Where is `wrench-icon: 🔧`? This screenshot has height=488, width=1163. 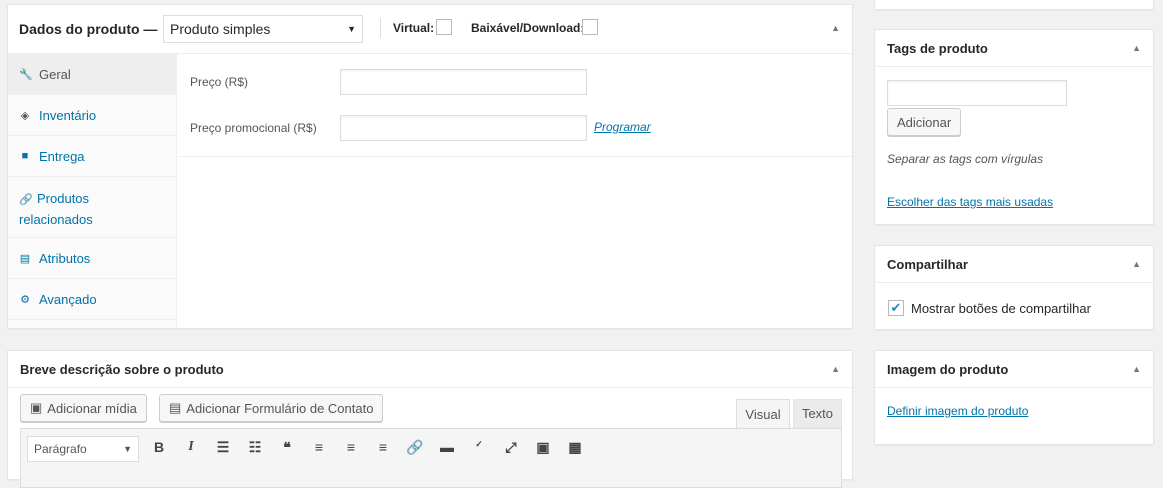 wrench-icon: 🔧 is located at coordinates (26, 74).